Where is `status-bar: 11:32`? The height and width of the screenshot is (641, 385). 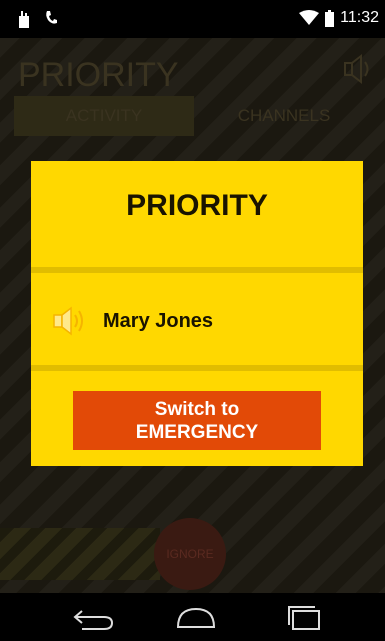 status-bar: 11:32 is located at coordinates (192, 19).